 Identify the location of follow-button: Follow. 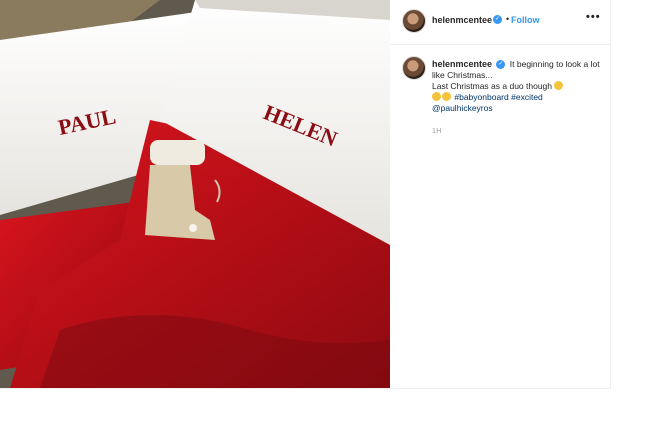
(525, 20).